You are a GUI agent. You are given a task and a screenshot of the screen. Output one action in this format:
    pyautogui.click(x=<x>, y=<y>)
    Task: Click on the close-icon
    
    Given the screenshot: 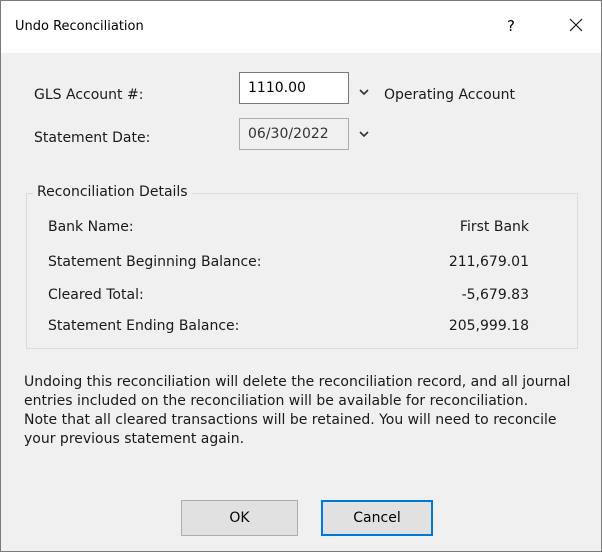 What is the action you would take?
    pyautogui.click(x=576, y=25)
    